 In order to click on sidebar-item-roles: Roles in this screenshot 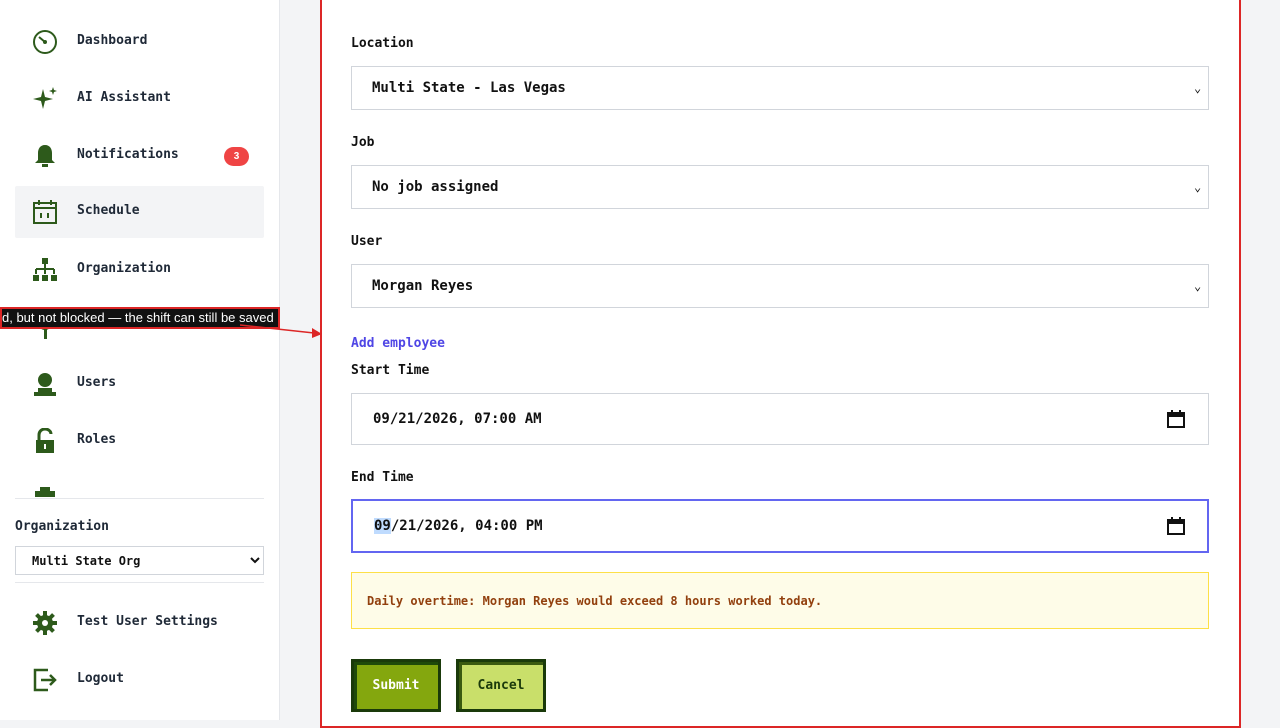, I will do `click(139, 441)`.